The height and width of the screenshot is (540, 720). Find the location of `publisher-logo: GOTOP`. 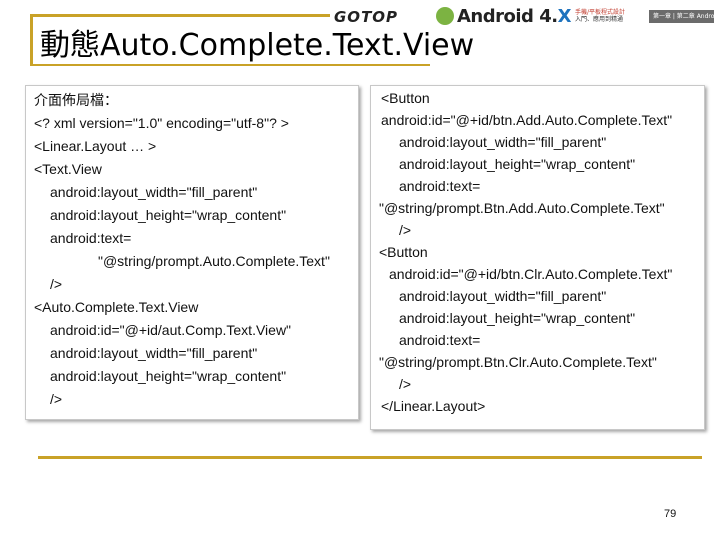

publisher-logo: GOTOP is located at coordinates (366, 17).